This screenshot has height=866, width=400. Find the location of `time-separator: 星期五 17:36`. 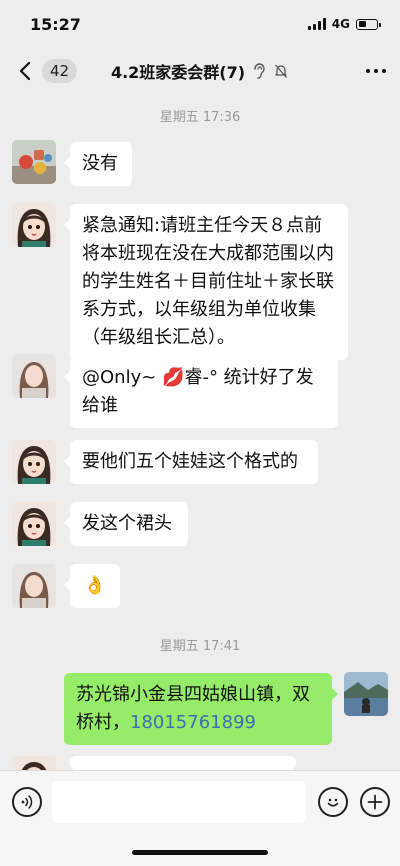

time-separator: 星期五 17:36 is located at coordinates (200, 117).